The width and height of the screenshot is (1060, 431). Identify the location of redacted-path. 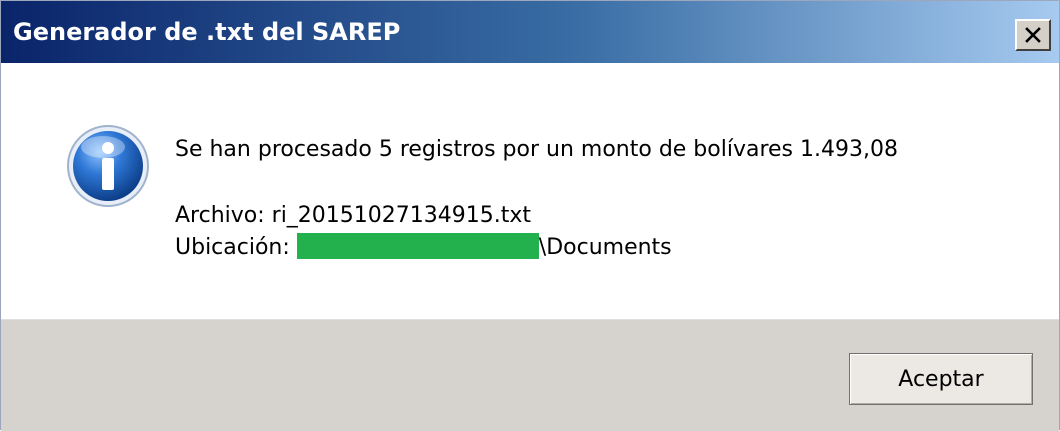
(417, 246).